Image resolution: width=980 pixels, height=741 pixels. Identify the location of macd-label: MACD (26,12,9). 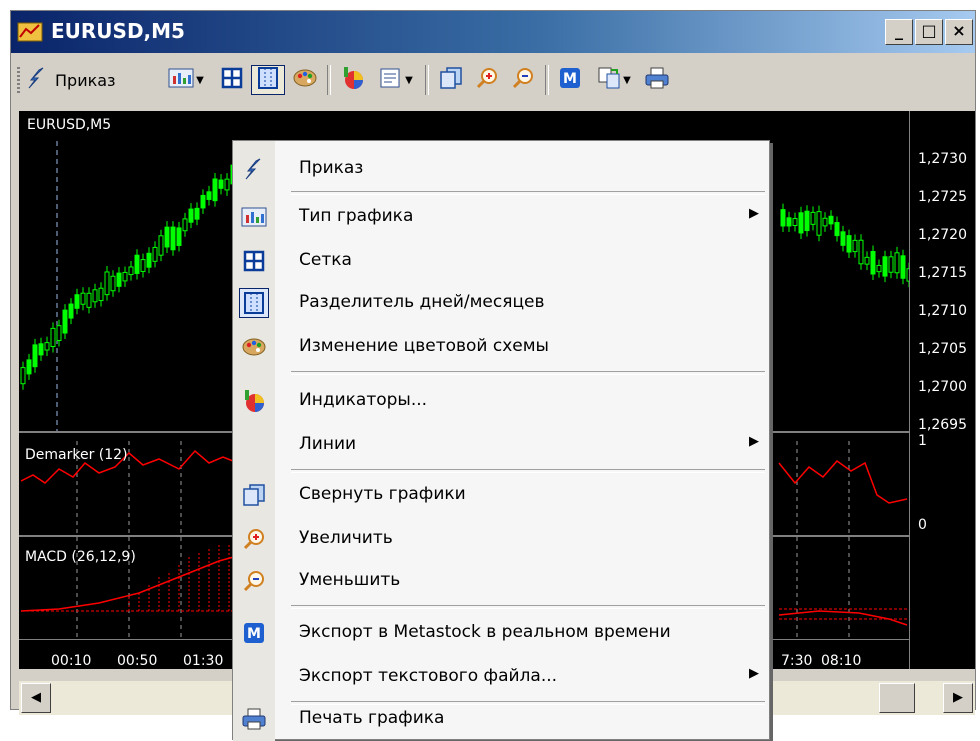
(80, 557).